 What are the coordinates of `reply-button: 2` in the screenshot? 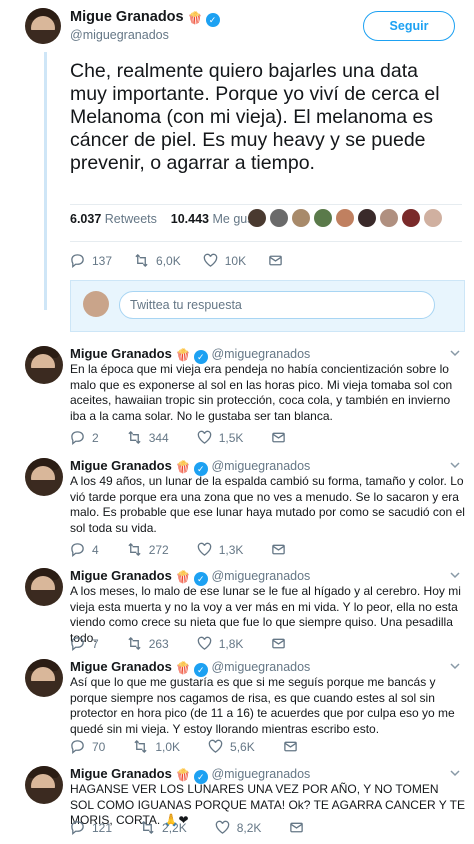 It's located at (84, 437).